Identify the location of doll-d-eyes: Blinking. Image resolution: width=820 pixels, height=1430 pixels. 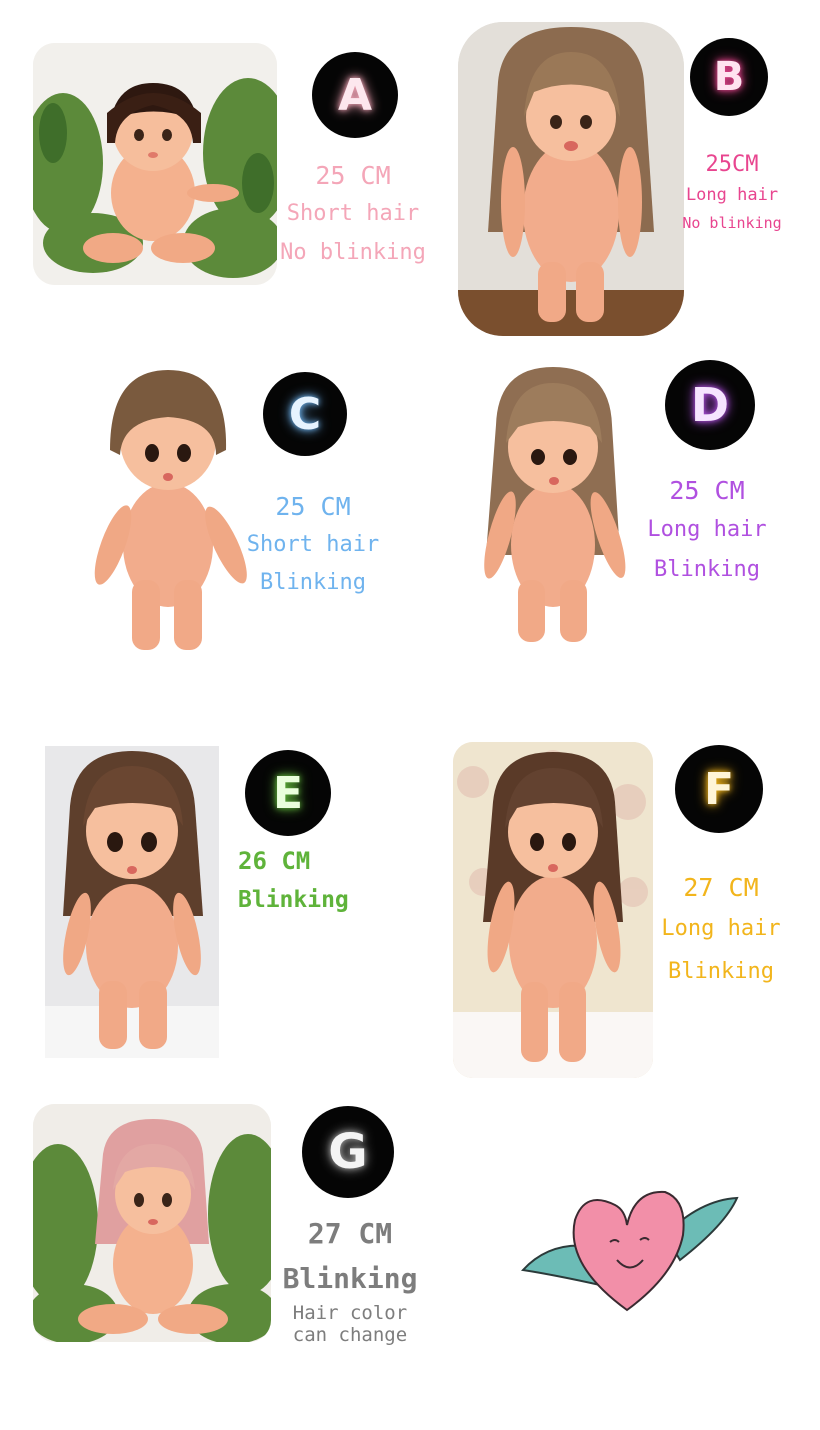
(707, 569).